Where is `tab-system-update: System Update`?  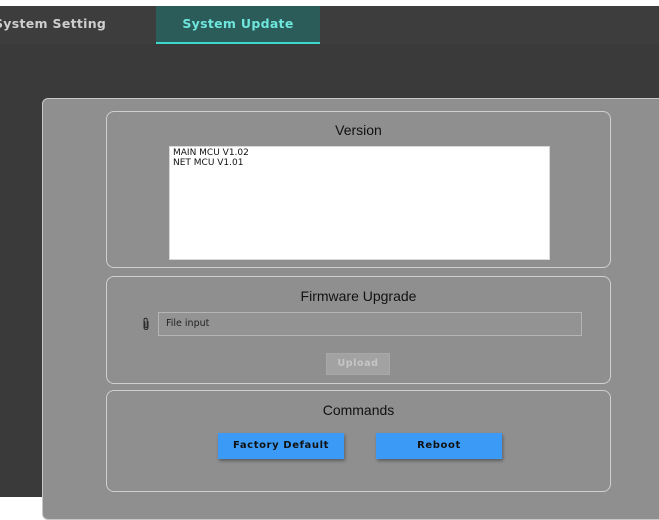
tab-system-update: System Update is located at coordinates (238, 25).